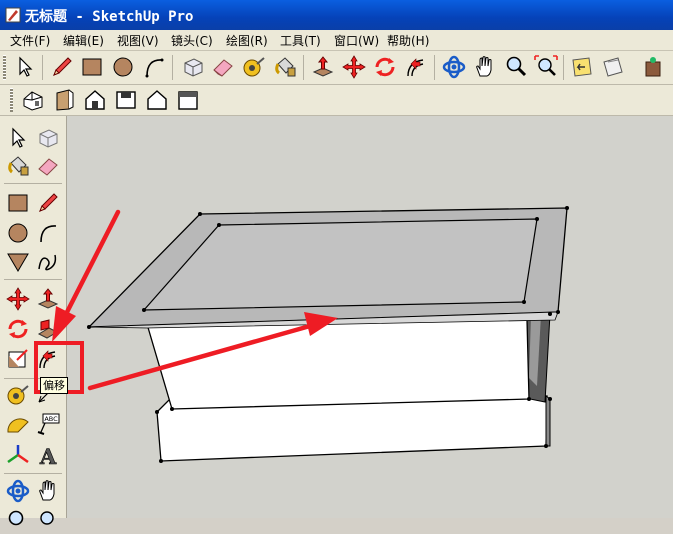 This screenshot has height=534, width=673. I want to click on left-pan-button, so click(48, 491).